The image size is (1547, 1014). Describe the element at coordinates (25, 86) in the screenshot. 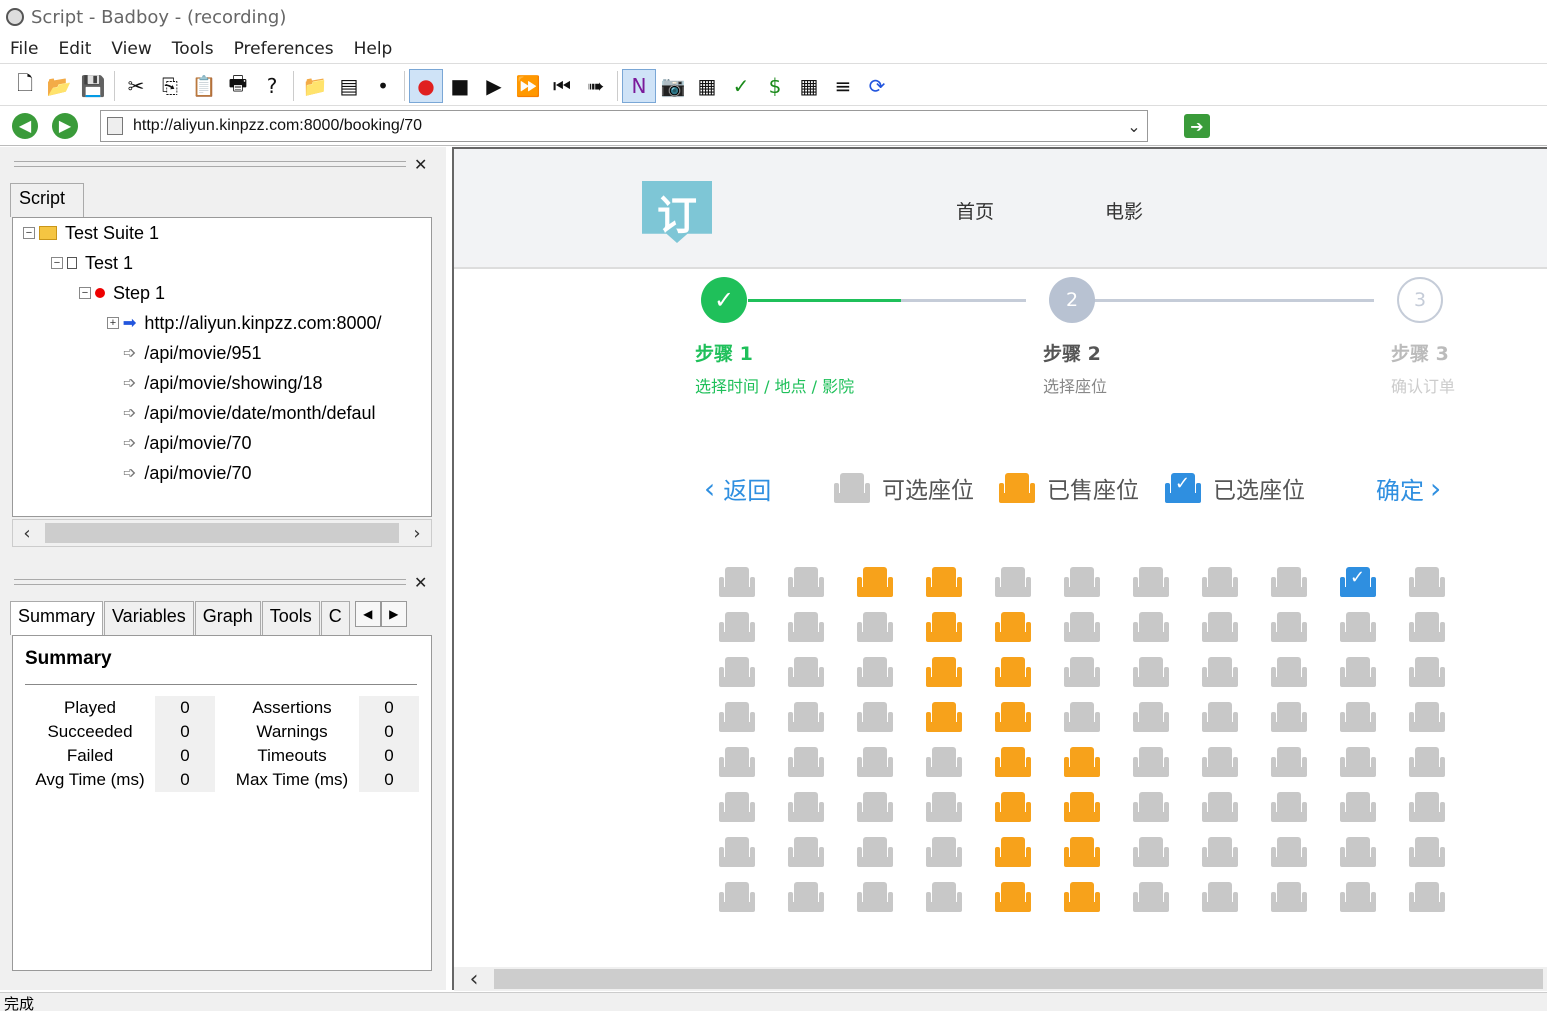

I see `new-file-icon: 🗋` at that location.